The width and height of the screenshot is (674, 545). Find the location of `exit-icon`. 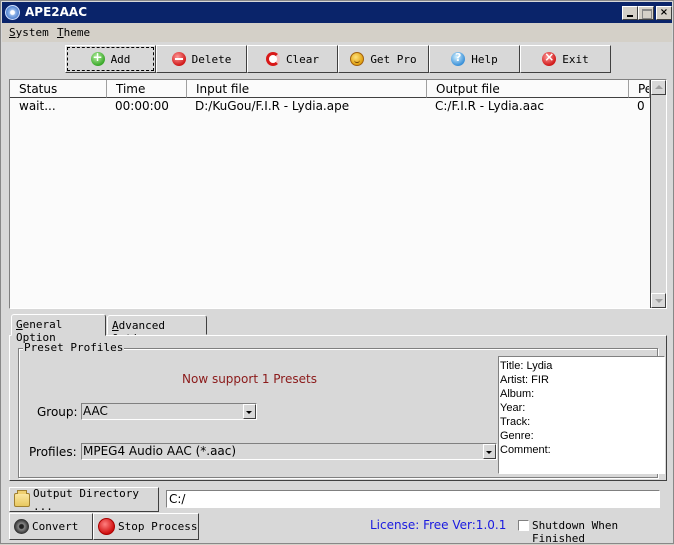

exit-icon is located at coordinates (549, 58).